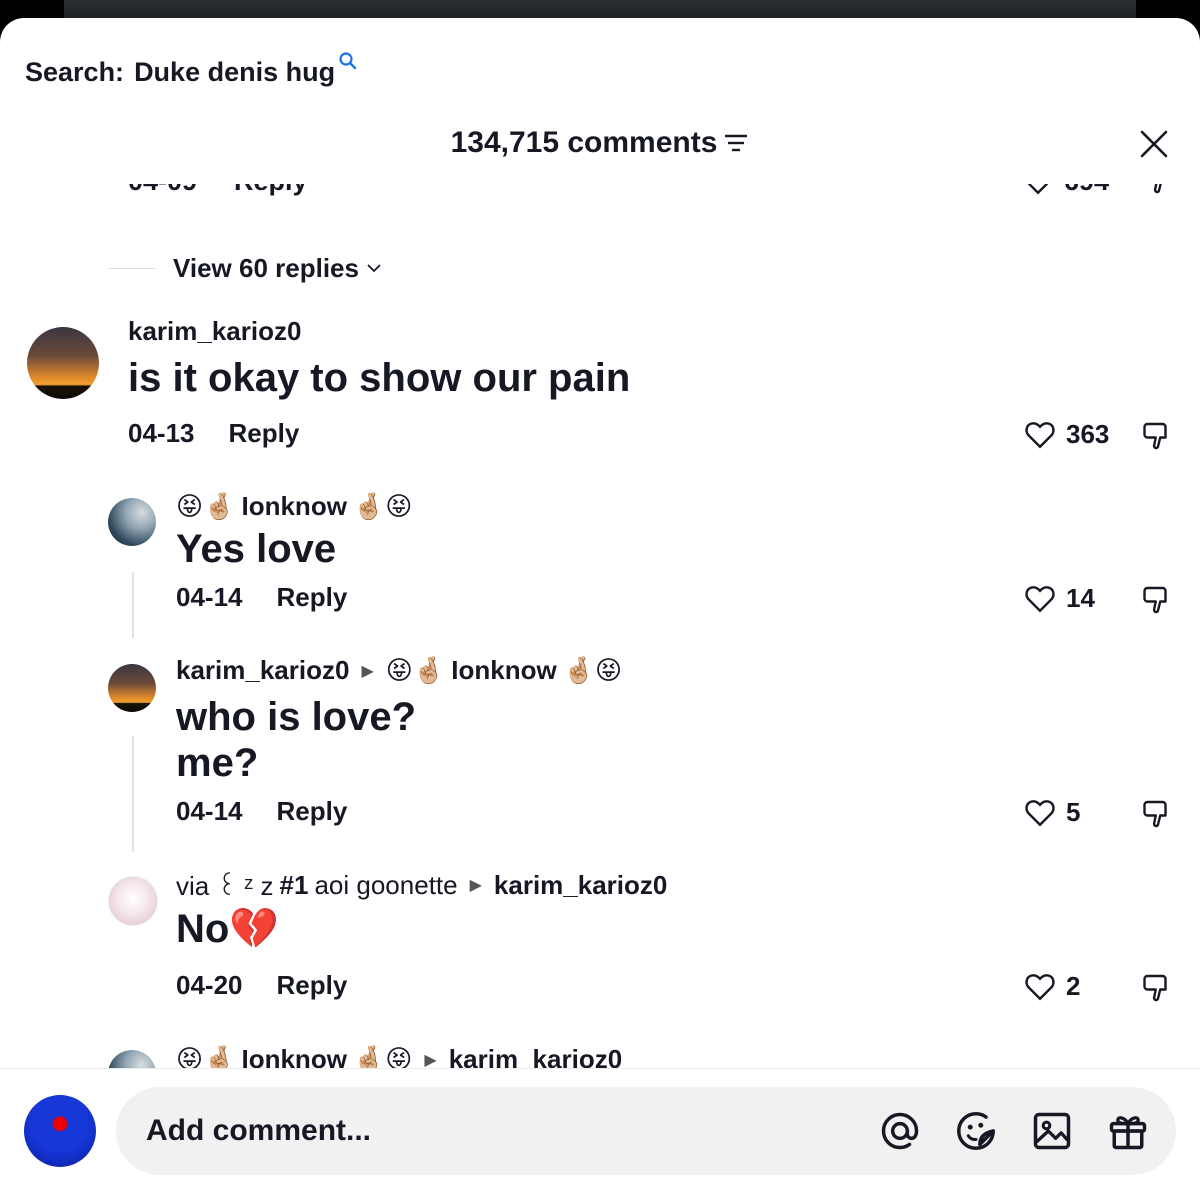  Describe the element at coordinates (209, 985) in the screenshot. I see `comment-date: 04-20` at that location.